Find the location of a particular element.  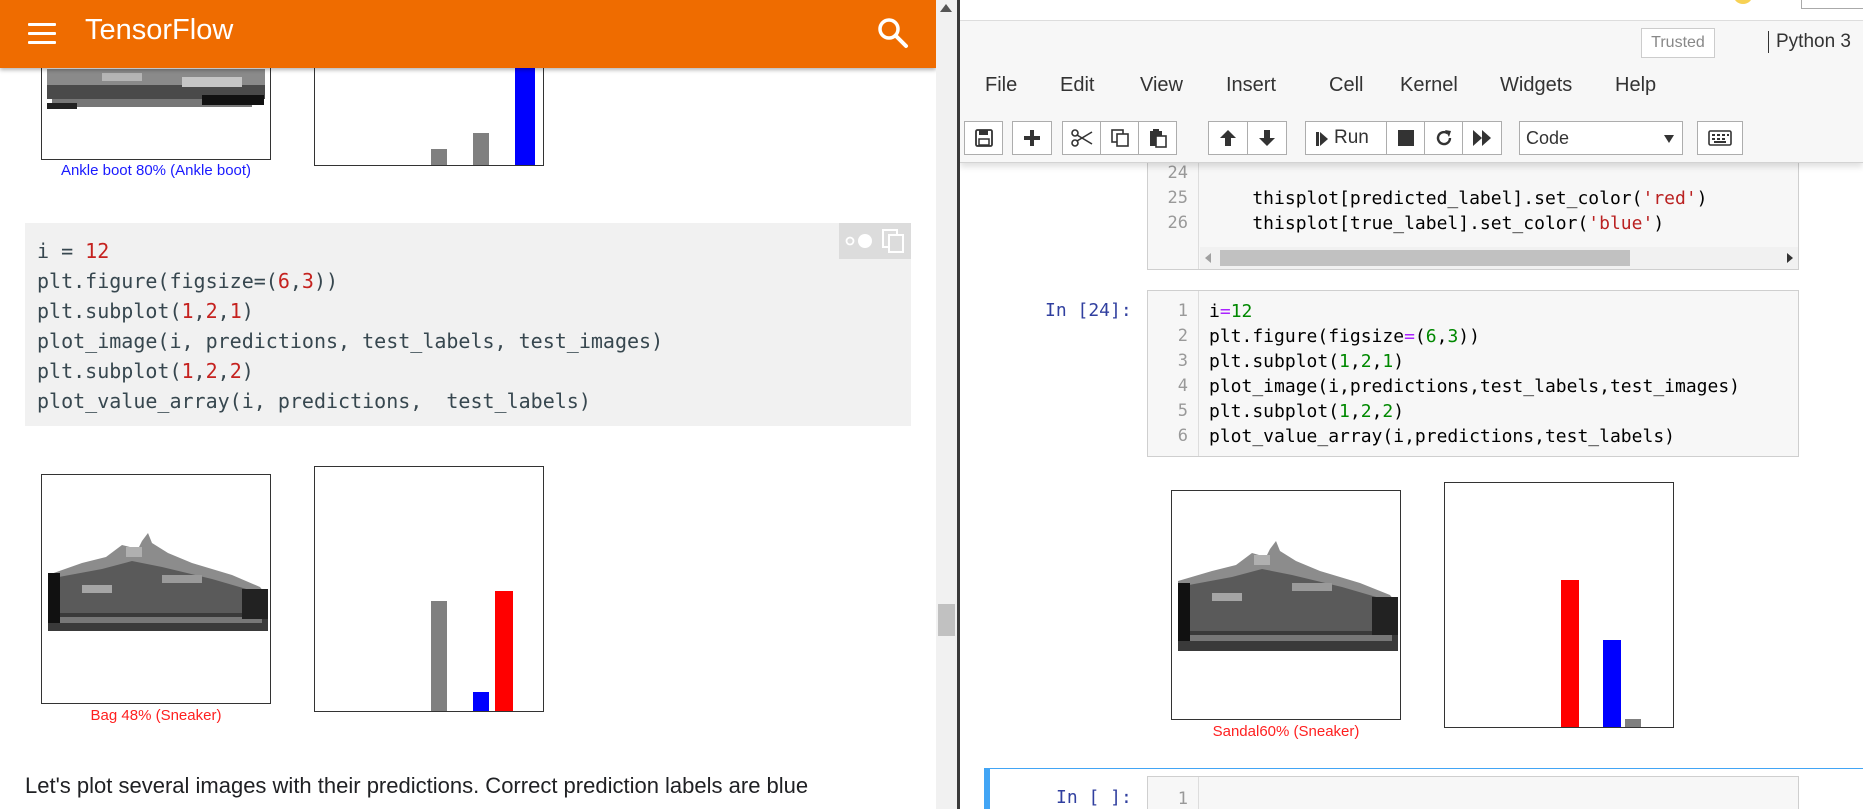

menu-edit: Edit is located at coordinates (1077, 85).